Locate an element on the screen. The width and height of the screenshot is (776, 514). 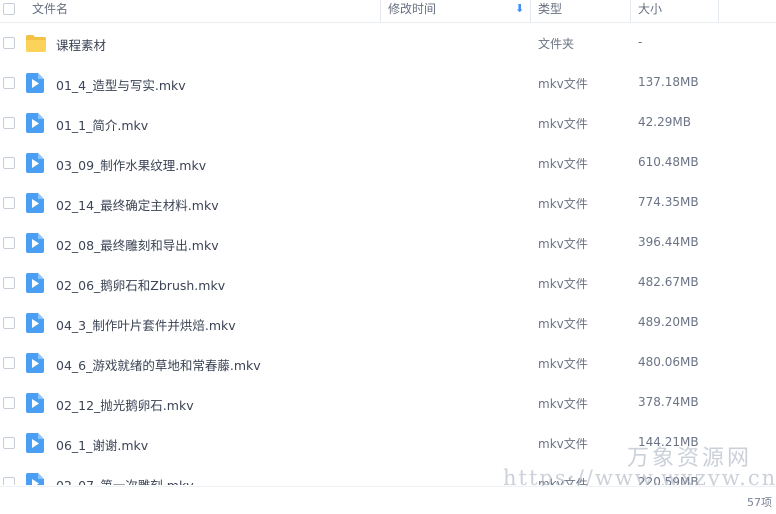
file-name: 02_07_第一次雕刻.mkv is located at coordinates (125, 480).